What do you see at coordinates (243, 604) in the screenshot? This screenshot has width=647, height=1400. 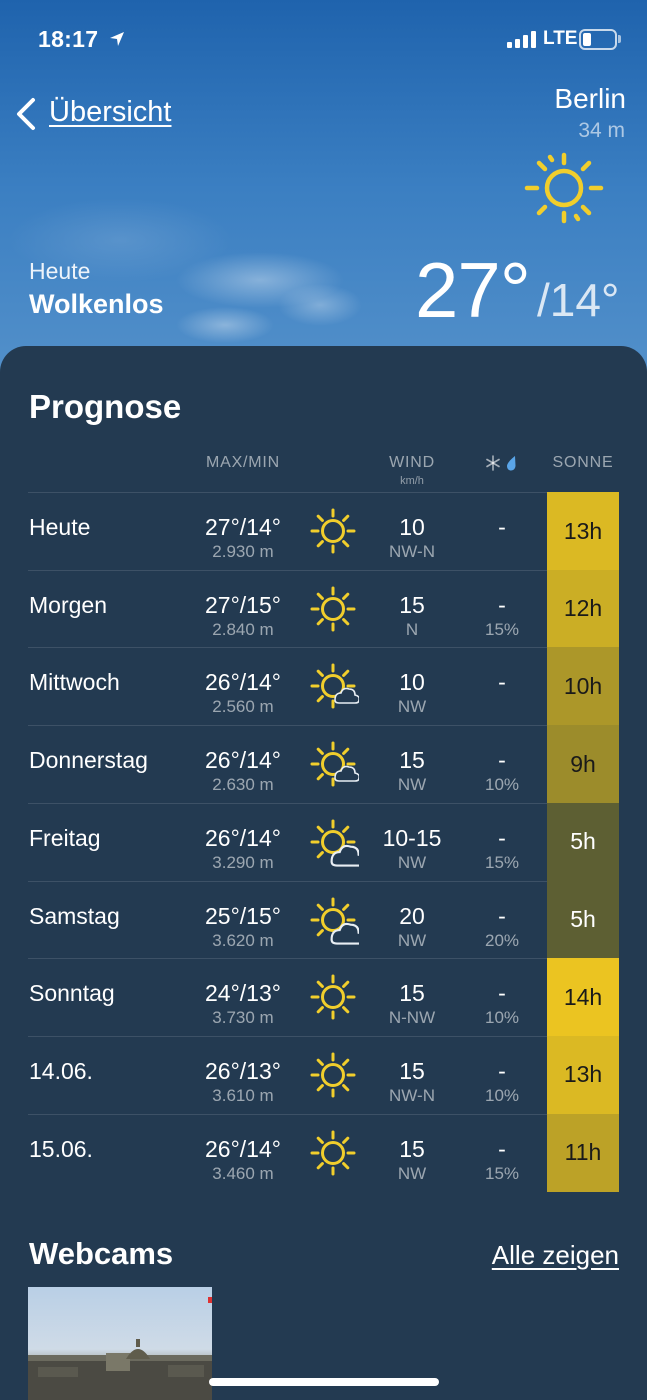 I see `forecast-temp: 27°/15°` at bounding box center [243, 604].